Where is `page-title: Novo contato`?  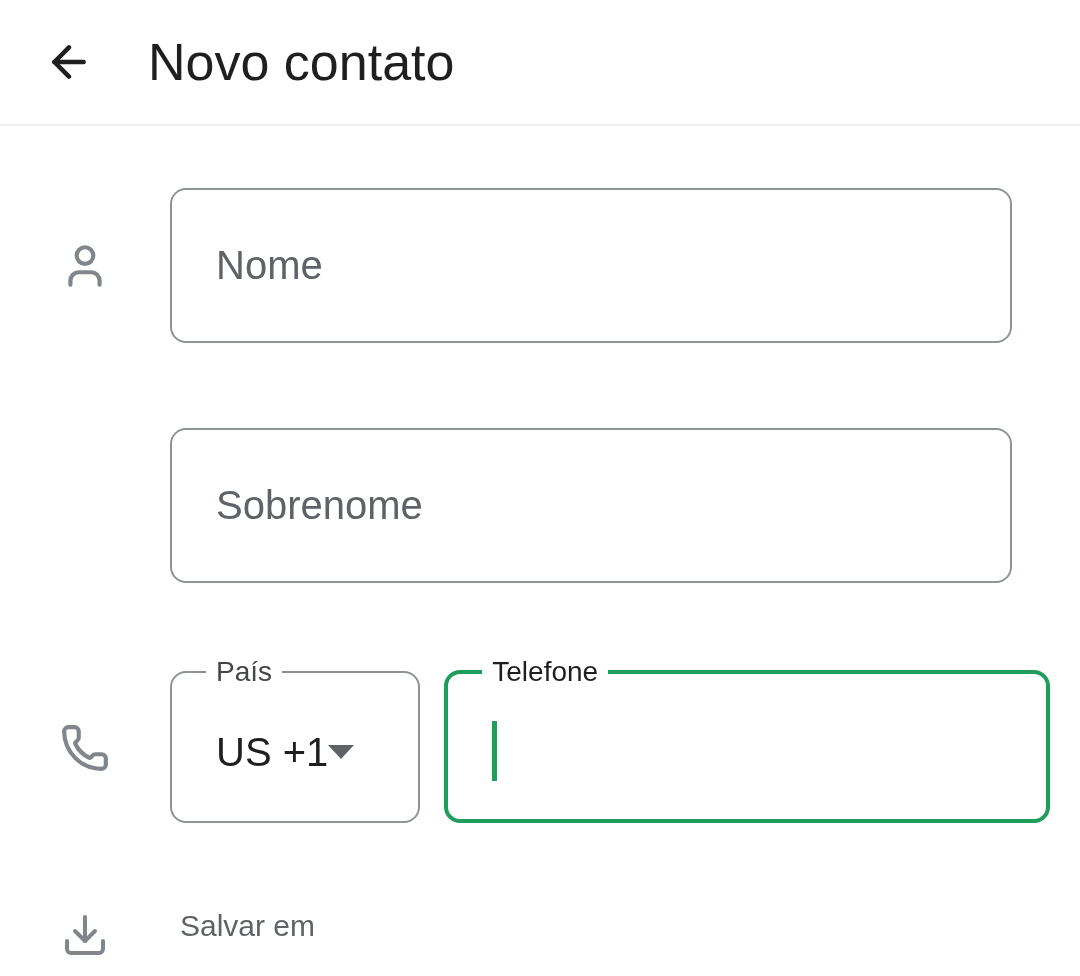 page-title: Novo contato is located at coordinates (301, 62).